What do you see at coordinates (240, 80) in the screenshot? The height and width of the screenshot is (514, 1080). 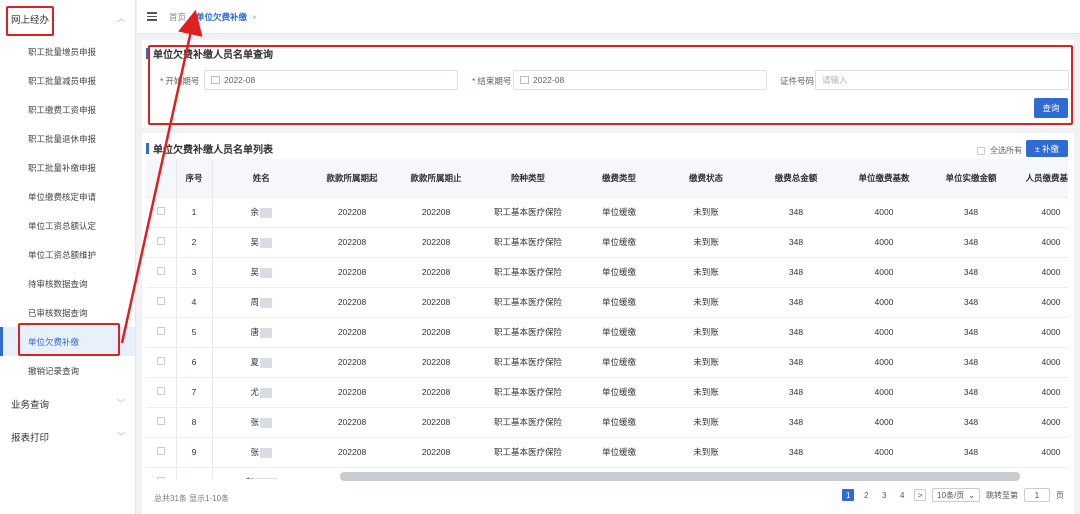 I see `start-period-value: 2022-08` at bounding box center [240, 80].